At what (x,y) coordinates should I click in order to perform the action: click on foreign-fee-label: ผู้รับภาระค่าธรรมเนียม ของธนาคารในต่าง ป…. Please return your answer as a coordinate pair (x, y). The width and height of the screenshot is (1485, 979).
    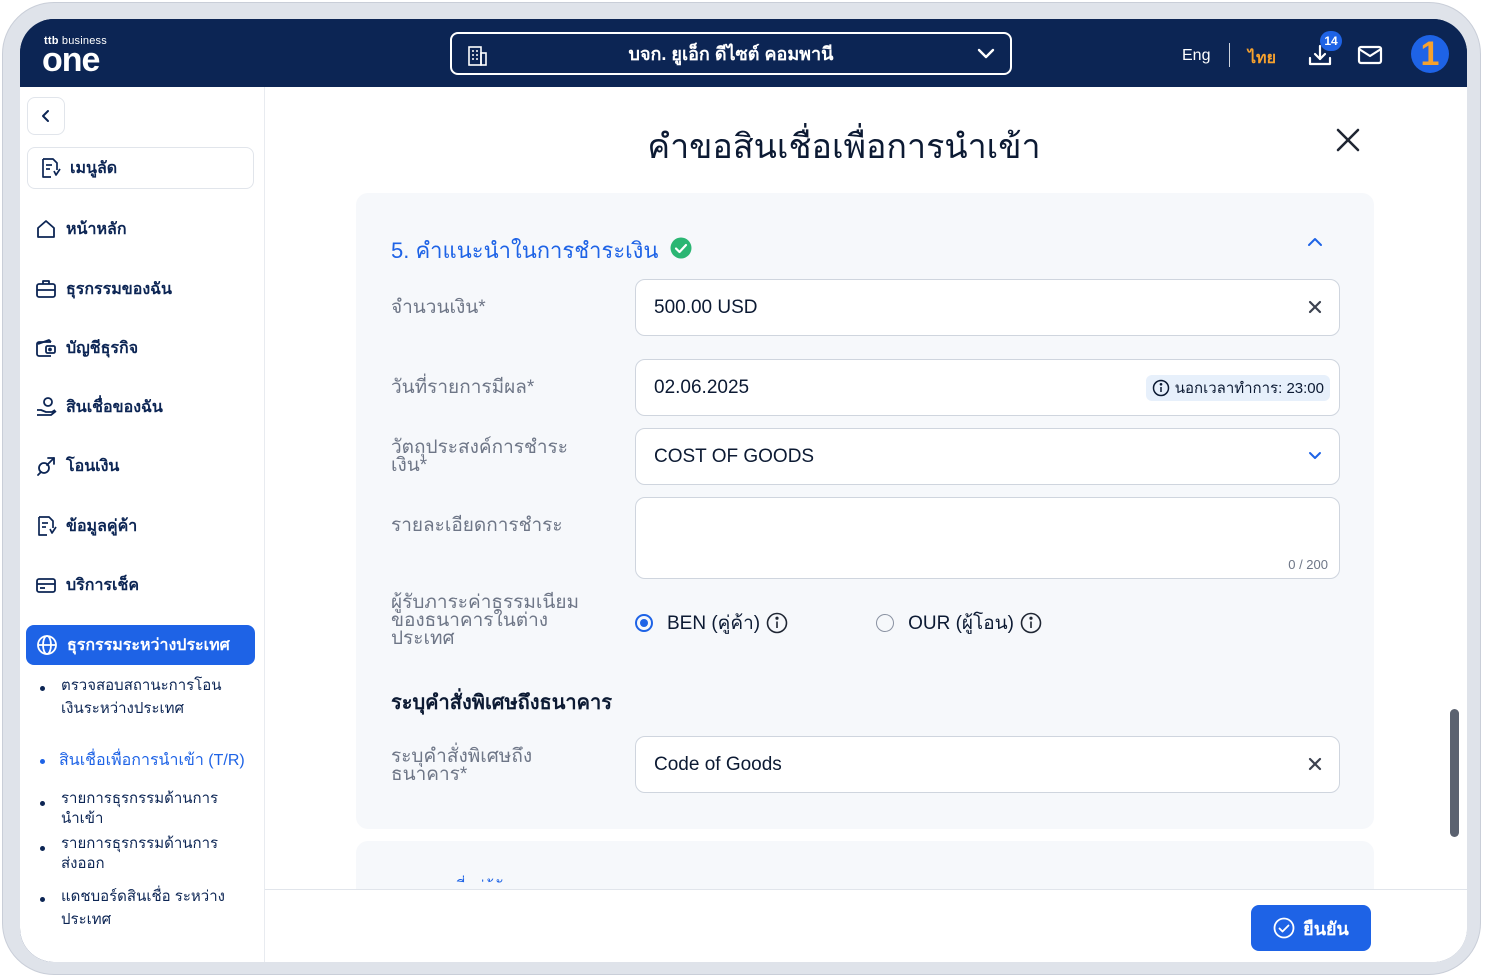
    Looking at the image, I should click on (485, 620).